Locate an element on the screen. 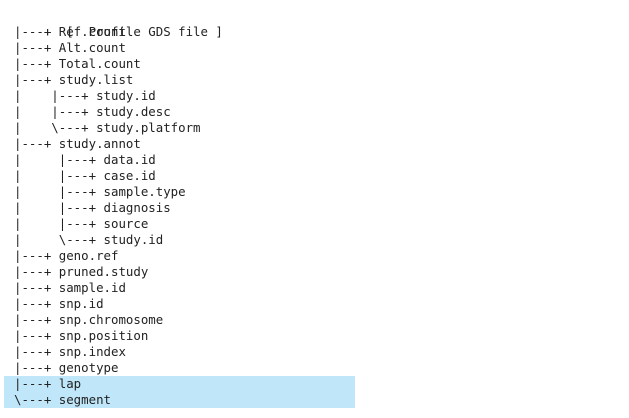  tree-node-label: sample.type is located at coordinates (144, 191).